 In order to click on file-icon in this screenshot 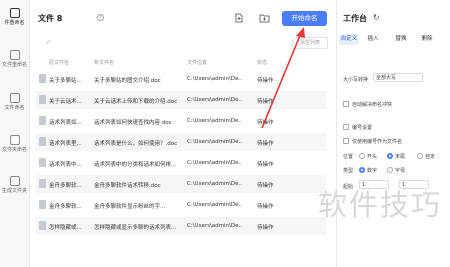, I will do `click(14, 98)`.